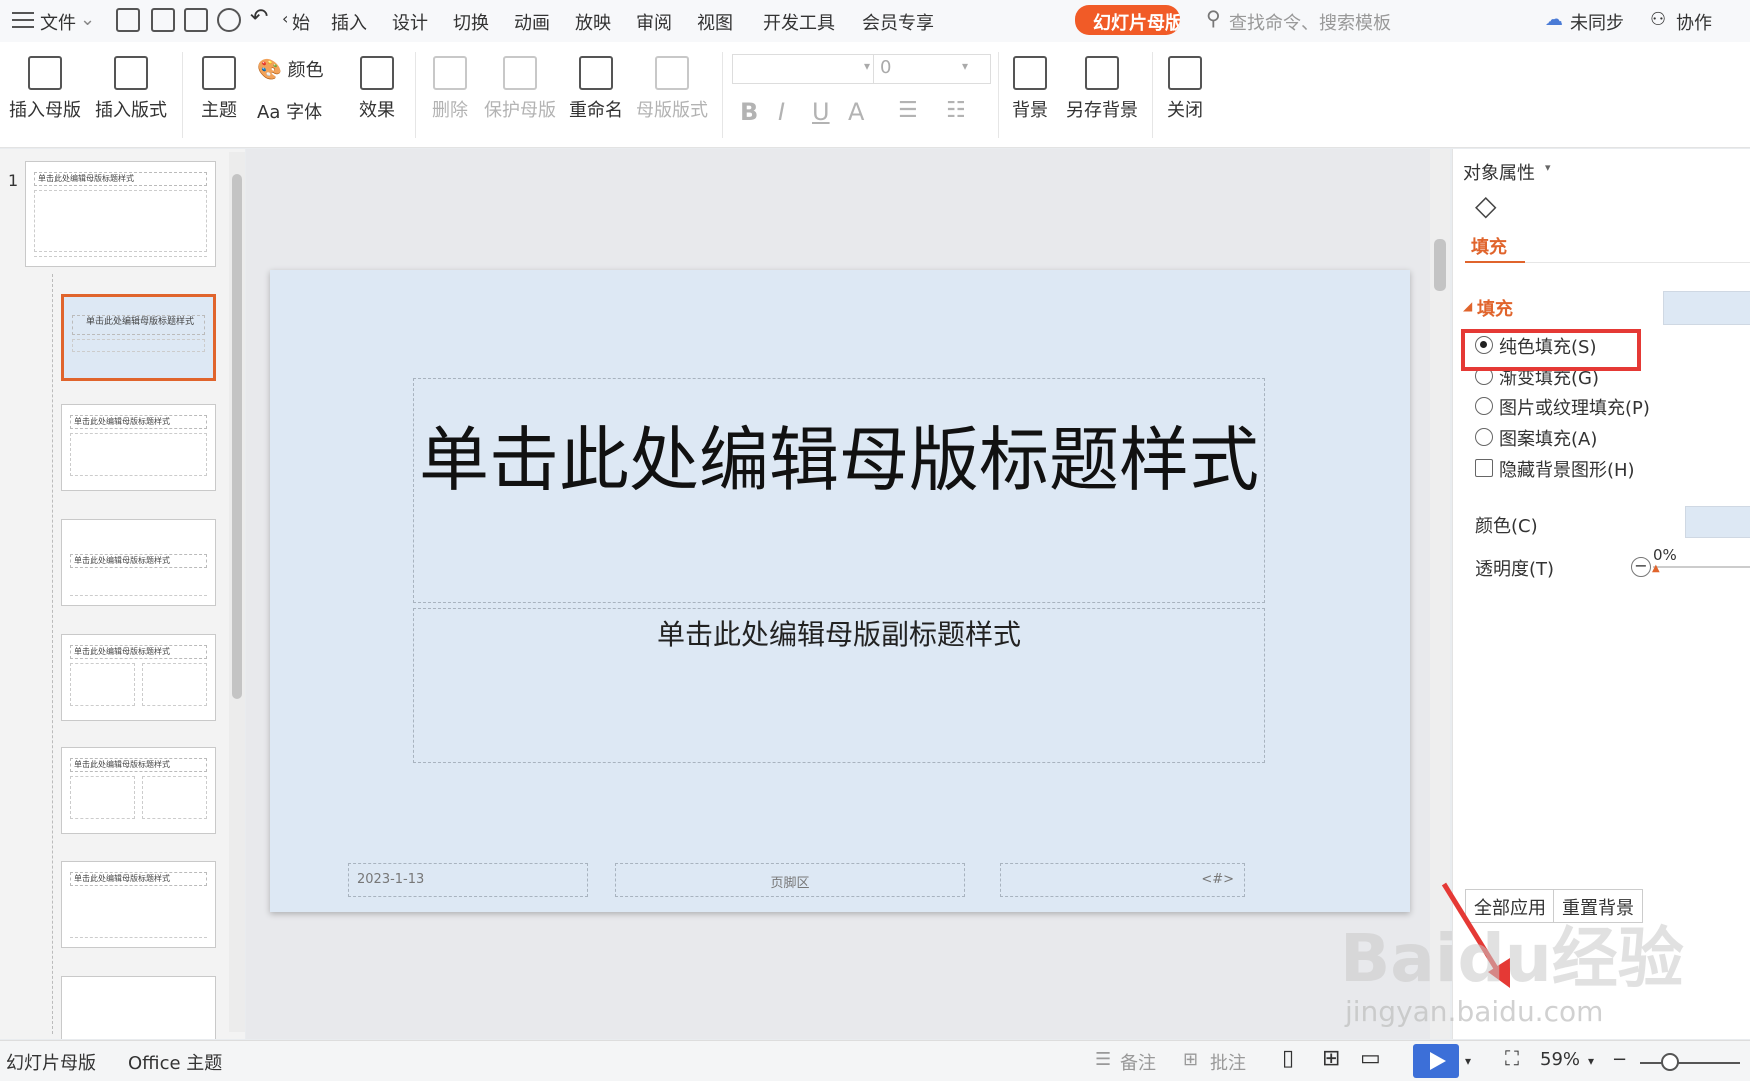 The height and width of the screenshot is (1081, 1750). I want to click on scroll-left-icon: ‹, so click(285, 18).